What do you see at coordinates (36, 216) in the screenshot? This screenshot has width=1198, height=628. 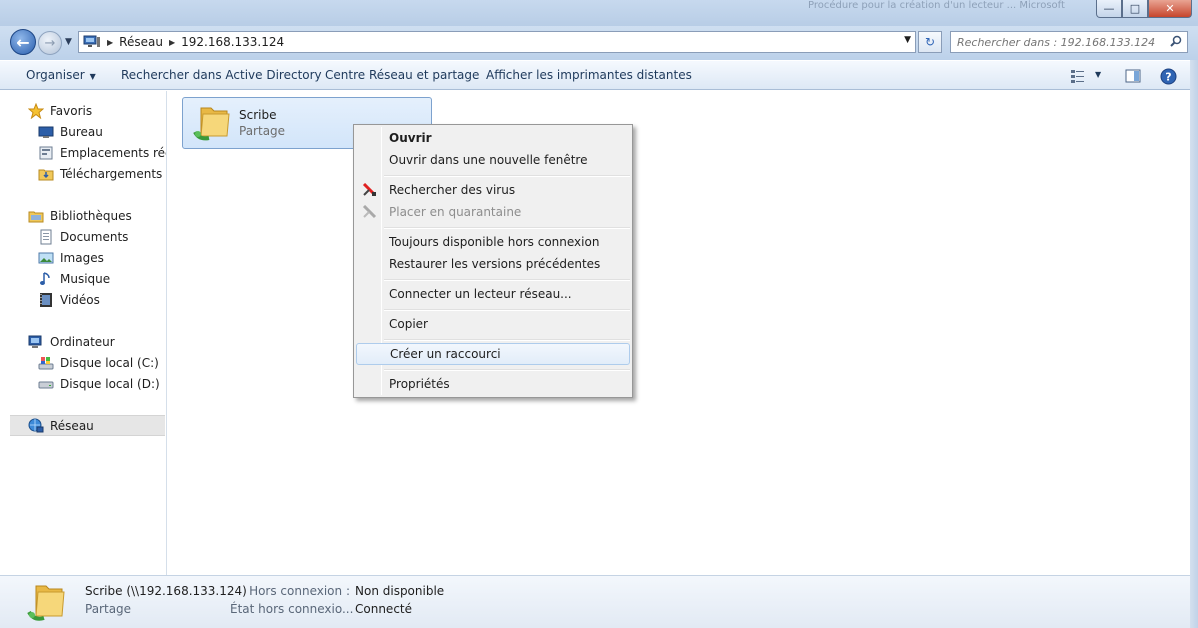 I see `libraries-icon` at bounding box center [36, 216].